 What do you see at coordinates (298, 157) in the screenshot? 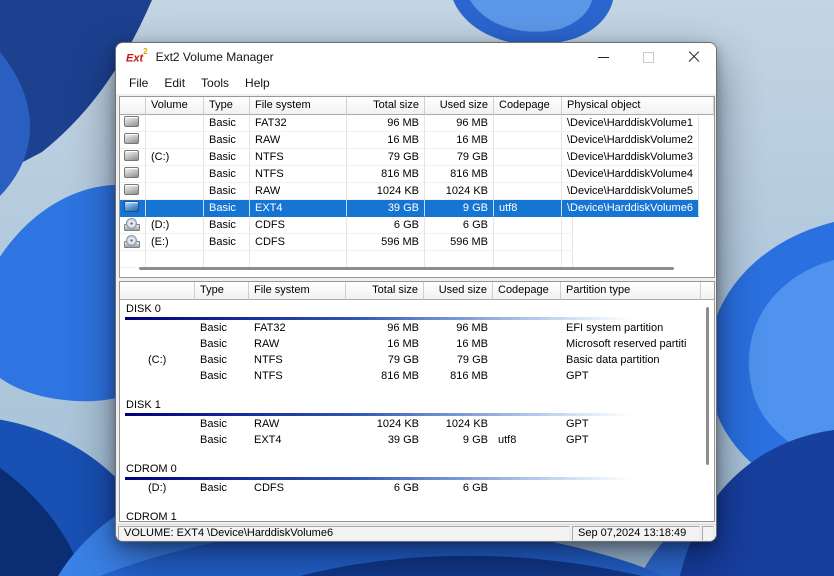
I see `cell-file_system: NTFS` at bounding box center [298, 157].